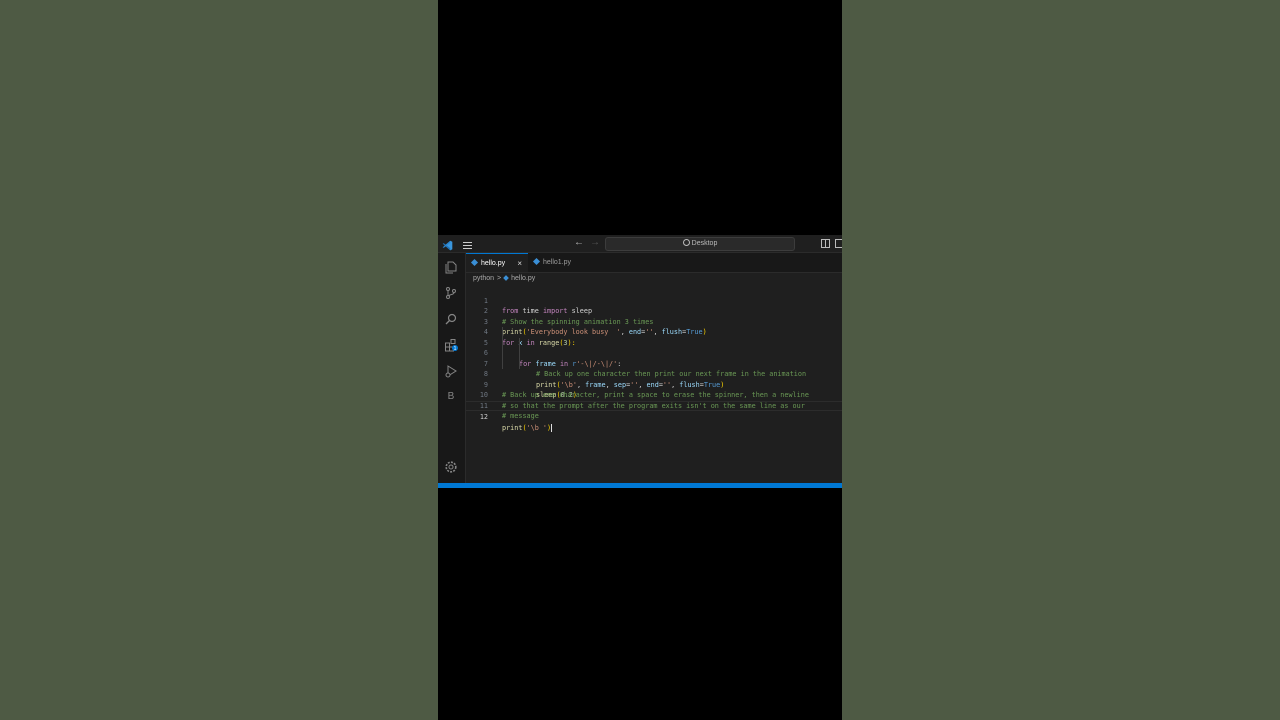 This screenshot has width=1280, height=720. What do you see at coordinates (640, 485) in the screenshot?
I see `status-bar` at bounding box center [640, 485].